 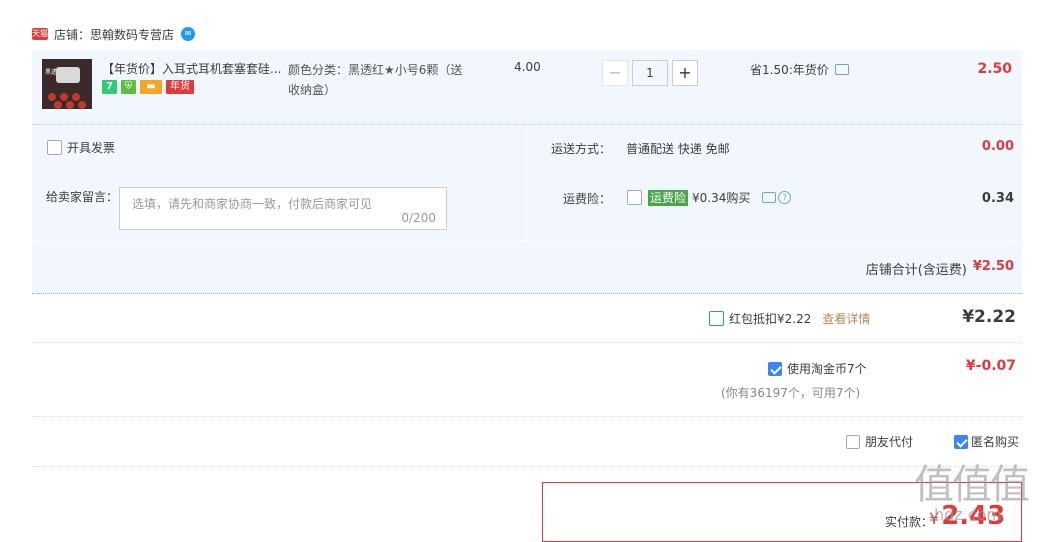 What do you see at coordinates (994, 69) in the screenshot?
I see `item-subtotal: 2.50` at bounding box center [994, 69].